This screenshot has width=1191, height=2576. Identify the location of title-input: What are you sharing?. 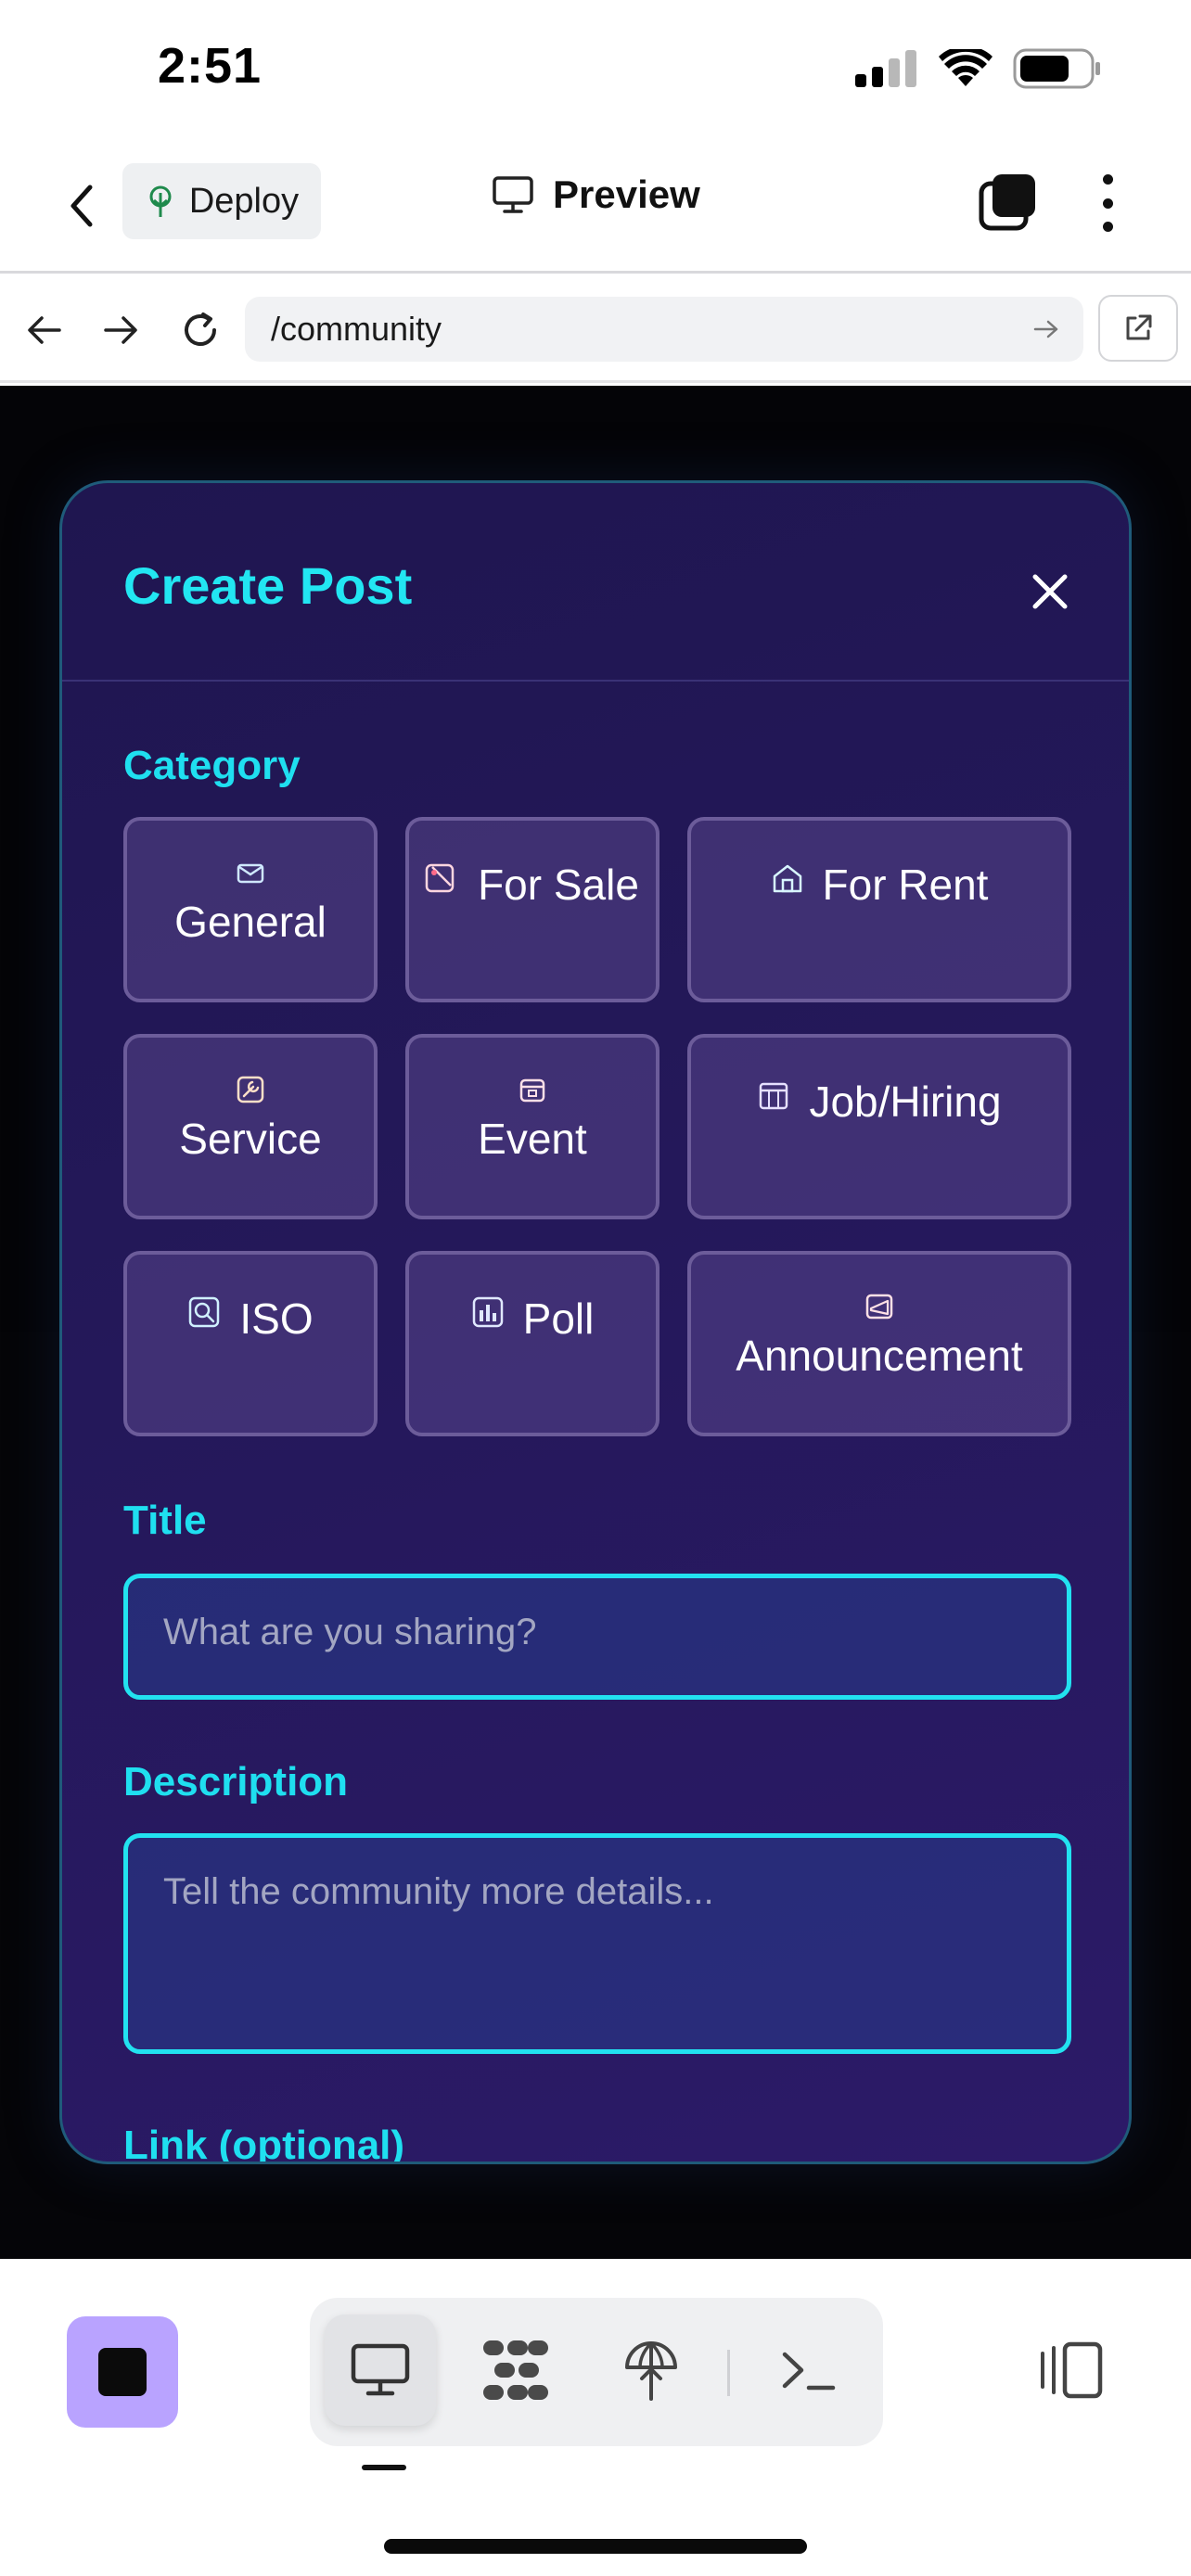
(597, 1637).